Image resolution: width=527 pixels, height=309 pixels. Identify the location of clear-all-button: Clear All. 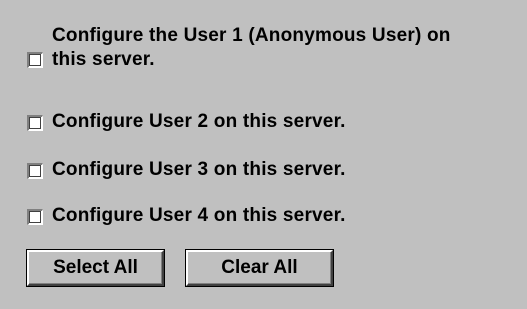
(259, 268).